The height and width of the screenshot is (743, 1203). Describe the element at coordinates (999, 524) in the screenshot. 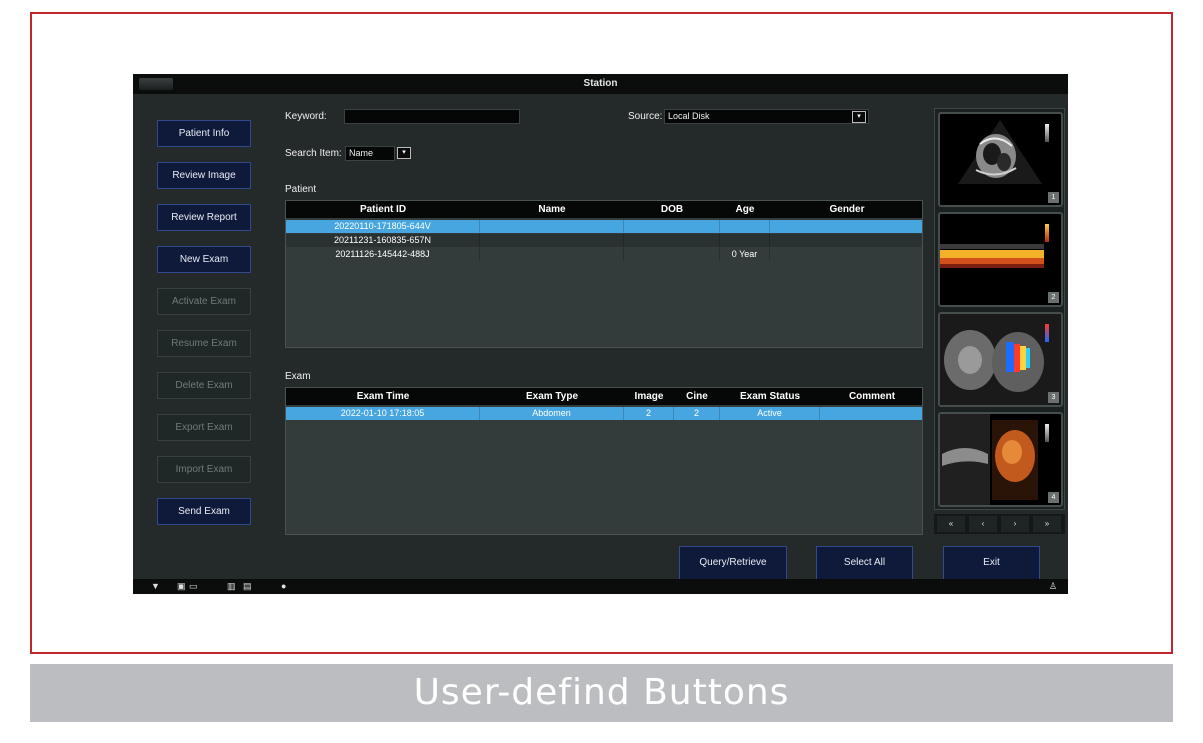

I see `thumbnail-navigation: « ‹ › »` at that location.